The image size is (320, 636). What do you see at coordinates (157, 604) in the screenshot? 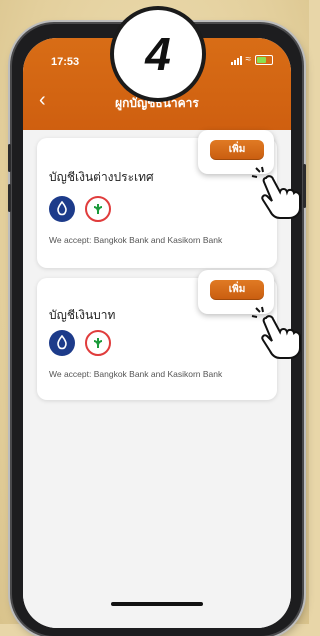
I see `home-indicator` at bounding box center [157, 604].